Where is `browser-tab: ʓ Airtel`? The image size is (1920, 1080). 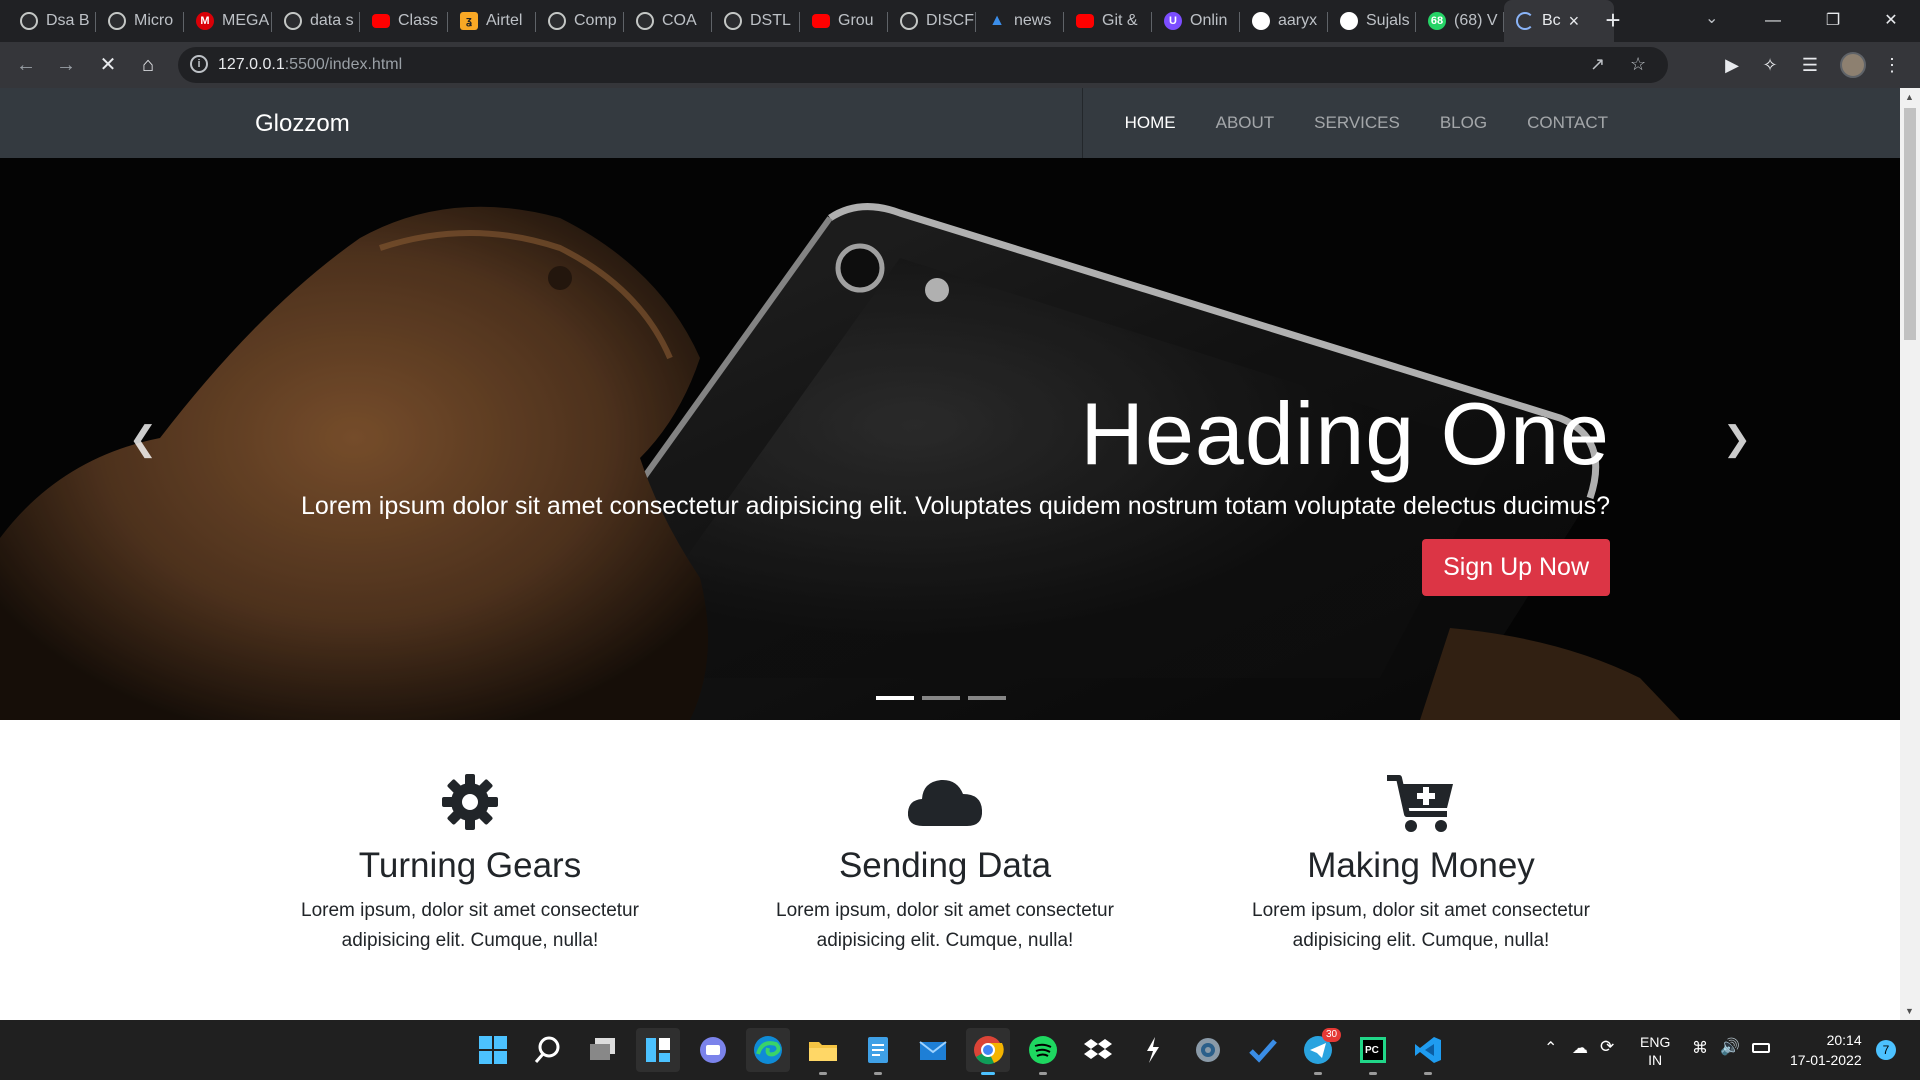
browser-tab: ʓ Airtel is located at coordinates (492, 21).